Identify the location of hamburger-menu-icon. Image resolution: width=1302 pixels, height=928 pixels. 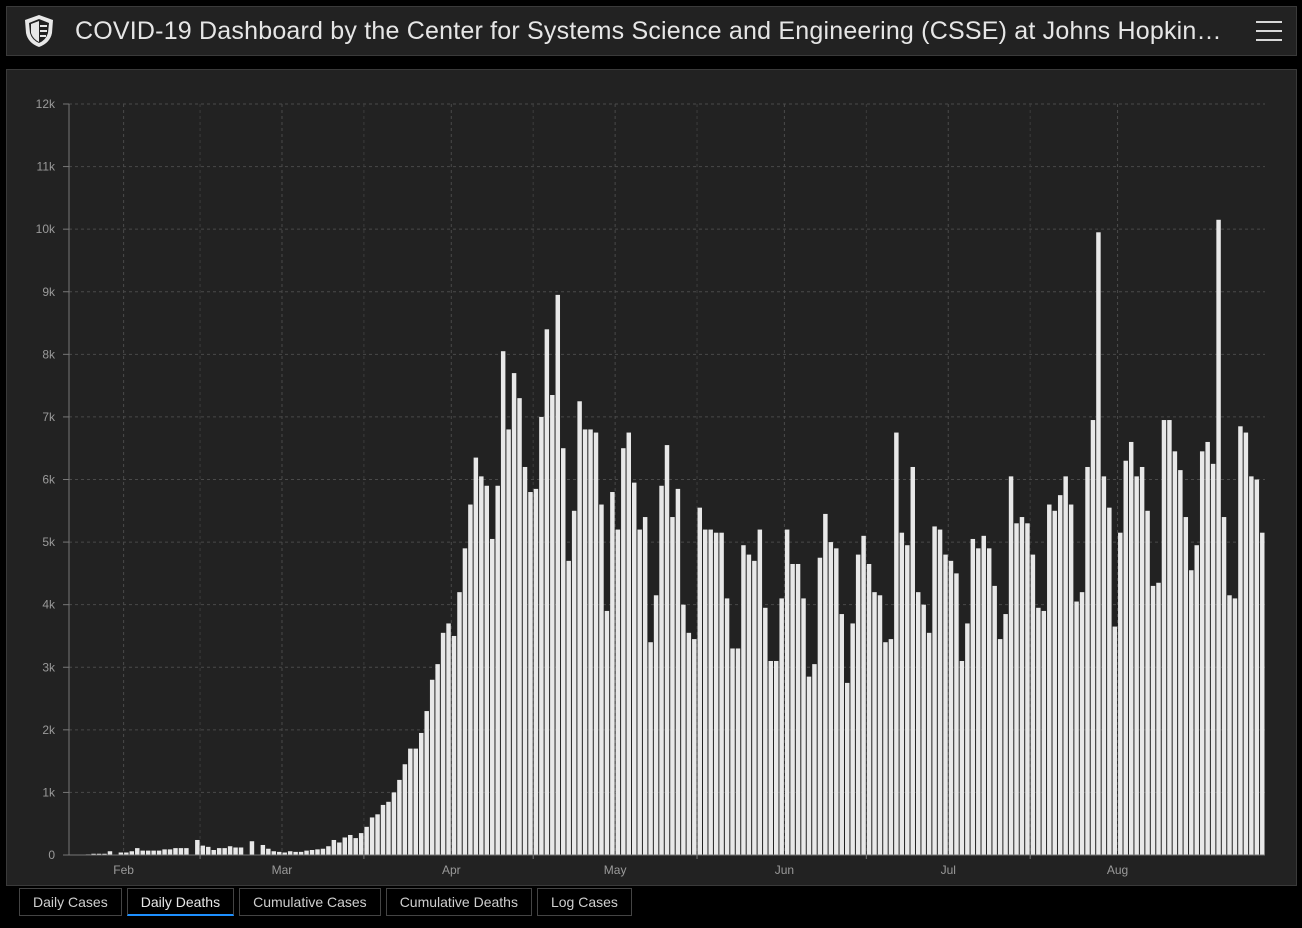
(1269, 31).